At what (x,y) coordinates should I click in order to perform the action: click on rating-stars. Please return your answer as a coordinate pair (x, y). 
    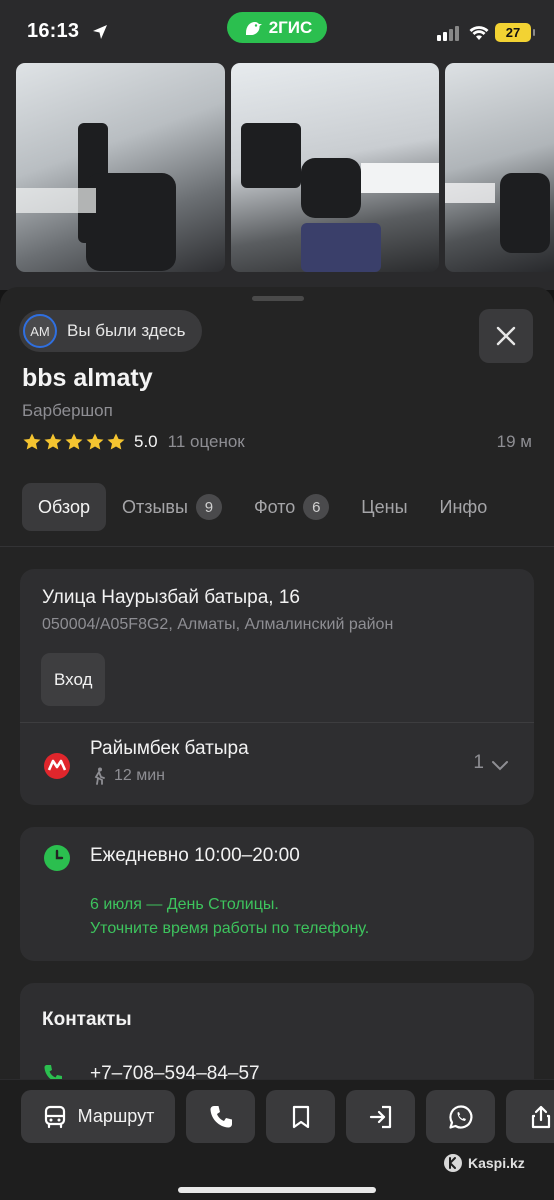
    Looking at the image, I should click on (74, 442).